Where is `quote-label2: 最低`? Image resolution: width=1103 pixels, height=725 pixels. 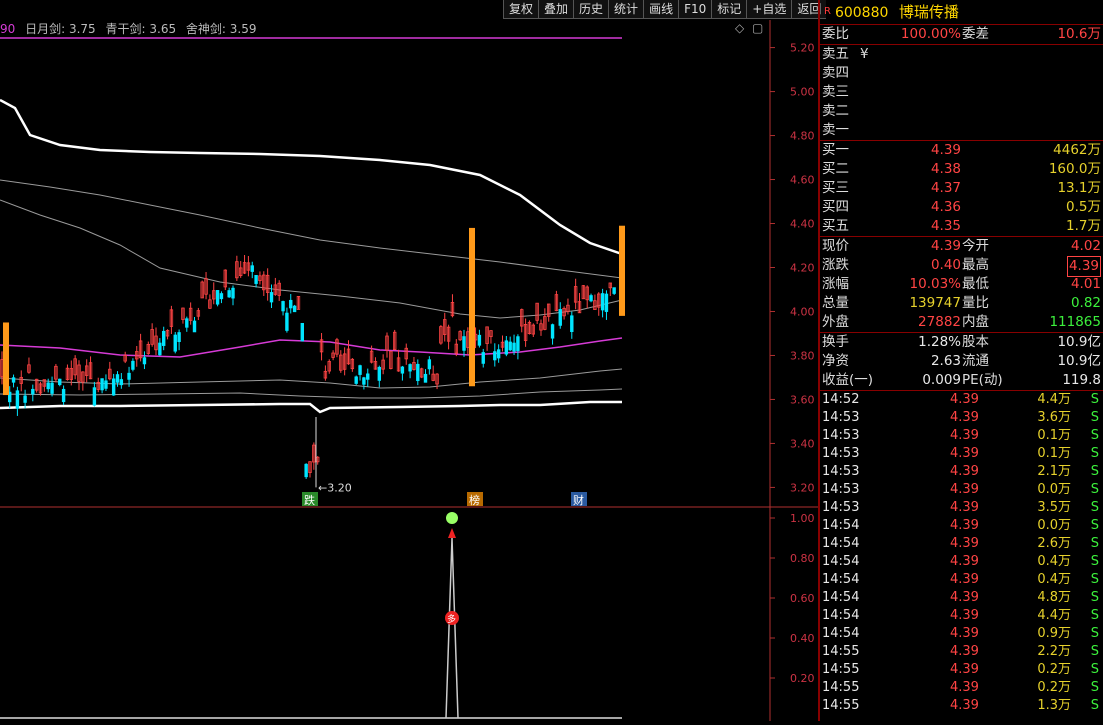
quote-label2: 最低 is located at coordinates (975, 284).